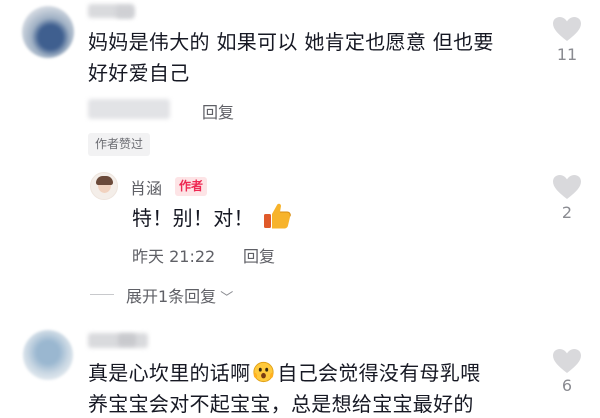  I want to click on comment-text-line: 真是心坎里的话啊 自己会觉得没有母乳喂, so click(284, 373).